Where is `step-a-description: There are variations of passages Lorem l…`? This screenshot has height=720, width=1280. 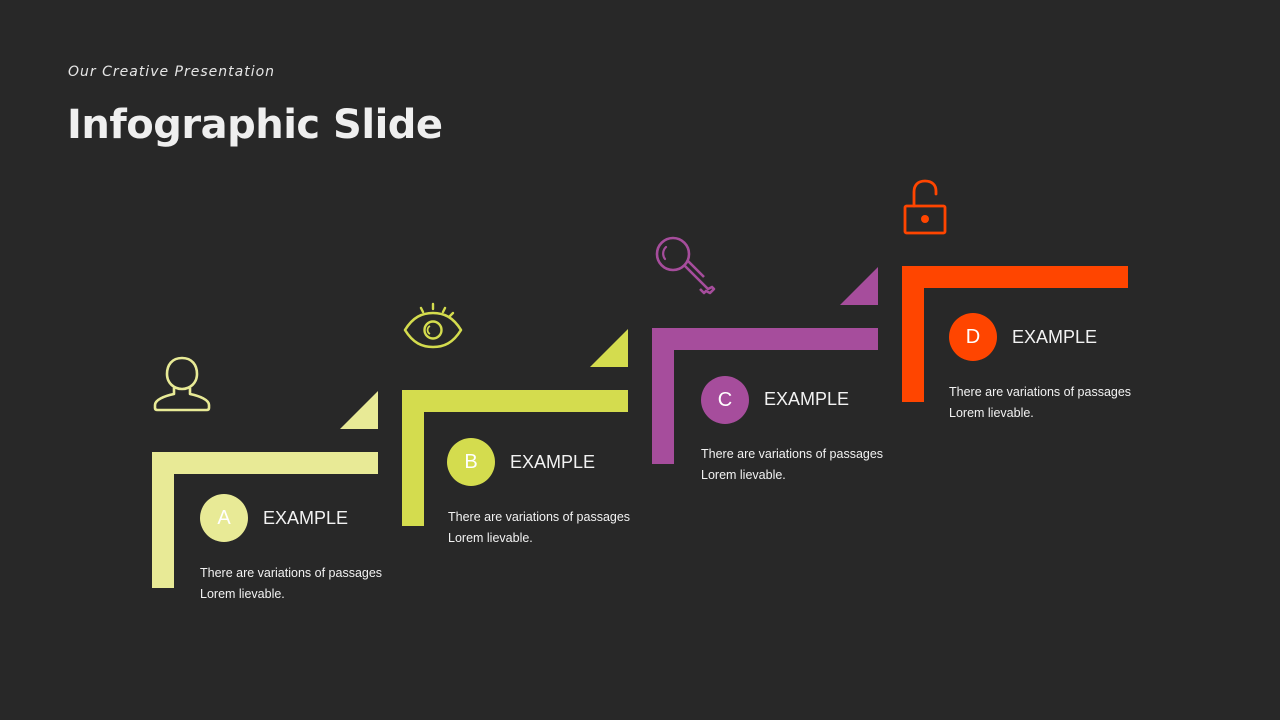 step-a-description: There are variations of passages Lorem l… is located at coordinates (300, 584).